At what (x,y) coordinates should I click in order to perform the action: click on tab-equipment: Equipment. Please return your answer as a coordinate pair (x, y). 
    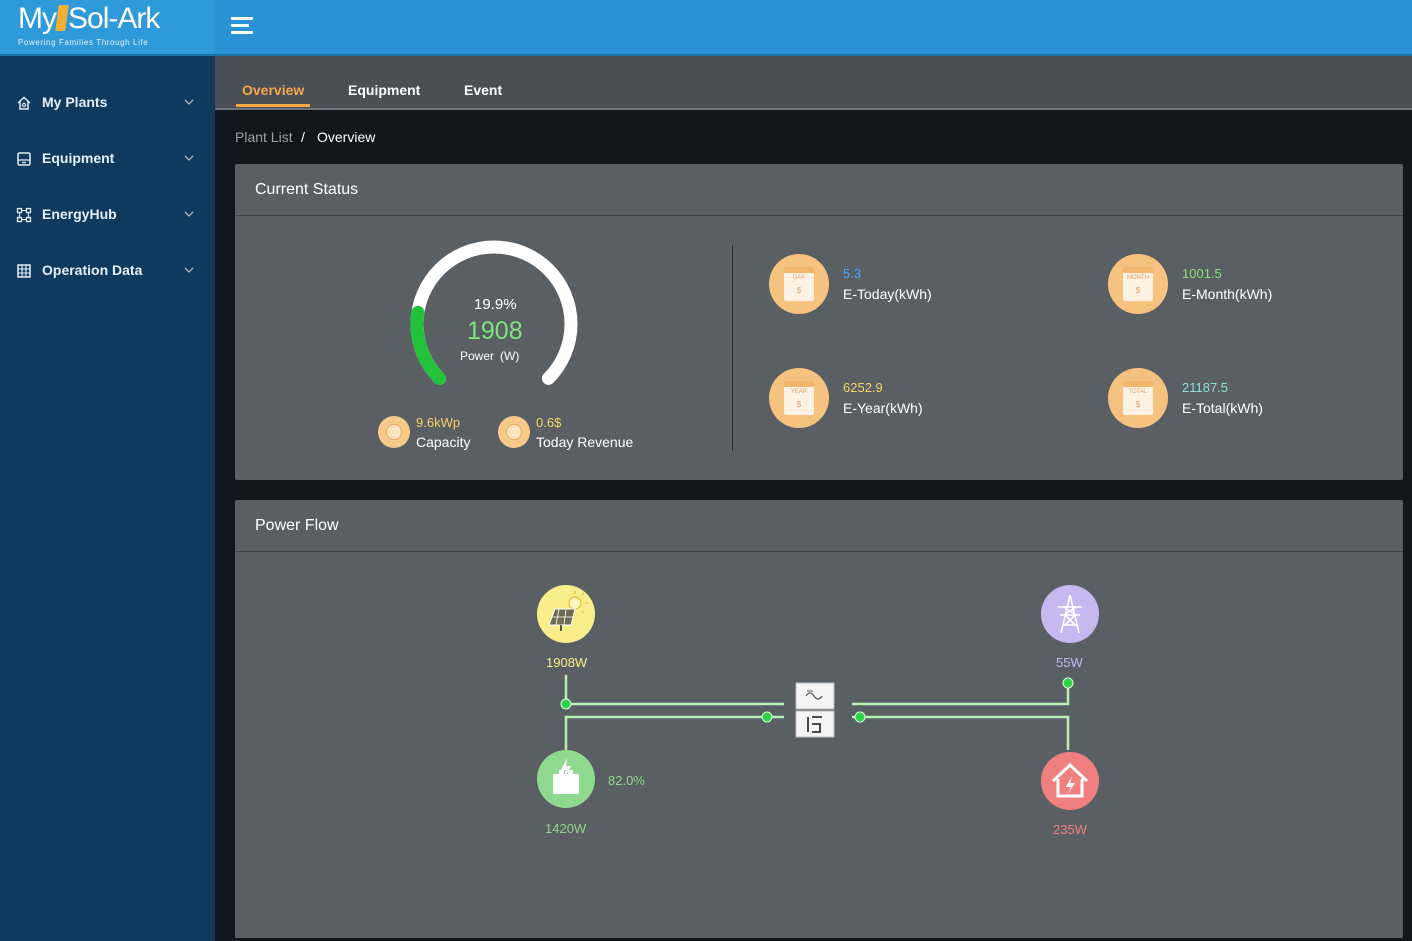
    Looking at the image, I should click on (384, 90).